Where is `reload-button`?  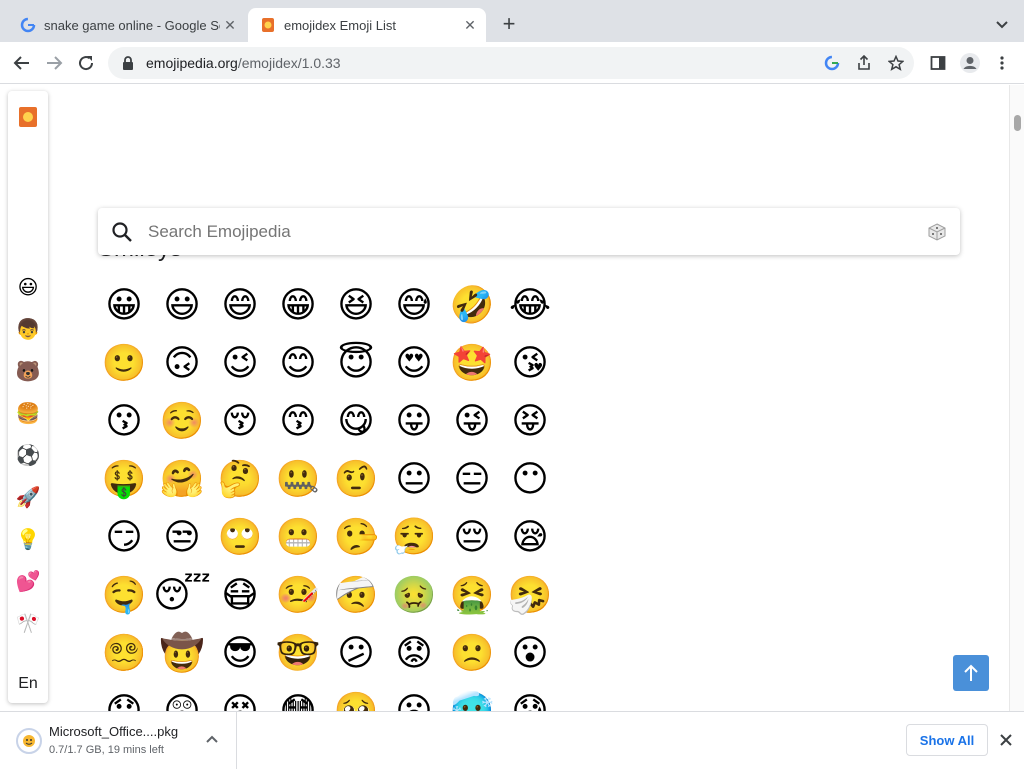
reload-button is located at coordinates (86, 63).